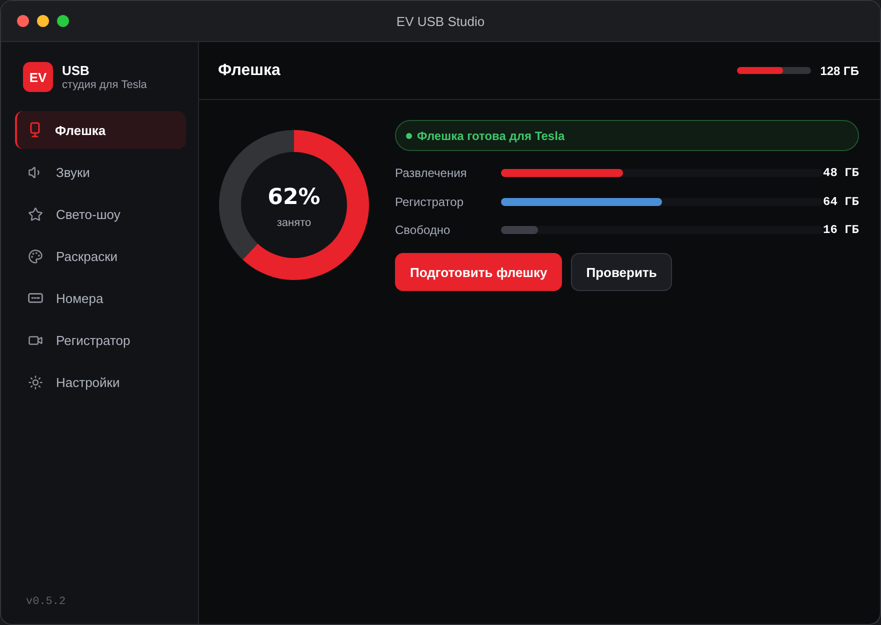  Describe the element at coordinates (100, 340) in the screenshot. I see `sidebar-item: Регистратор` at that location.